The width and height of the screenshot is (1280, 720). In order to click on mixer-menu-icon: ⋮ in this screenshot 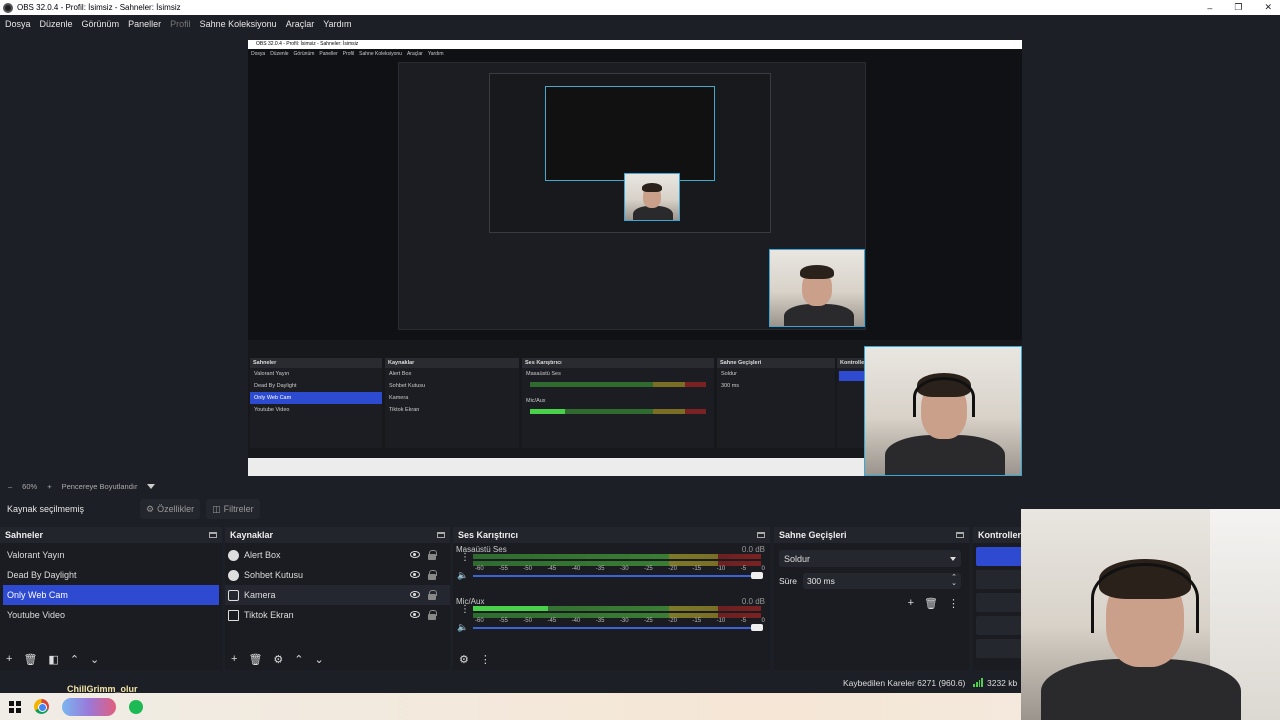, I will do `click(485, 659)`.